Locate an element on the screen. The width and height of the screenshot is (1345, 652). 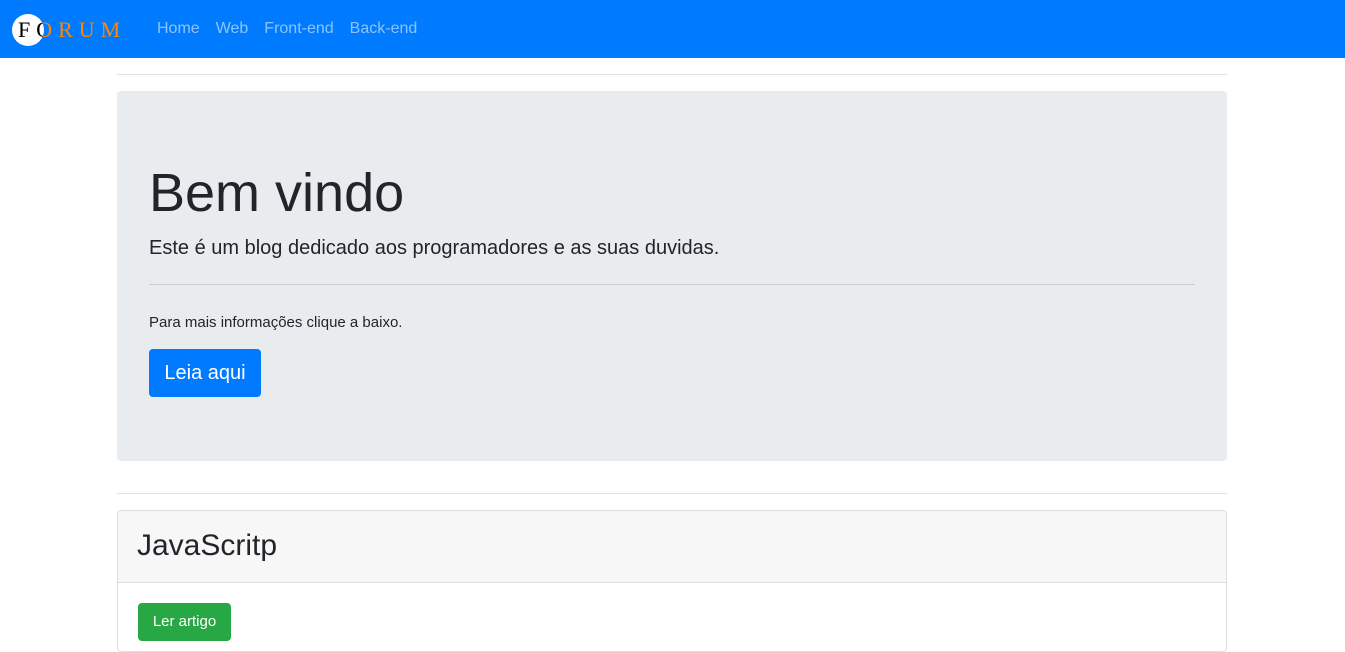
middle-divider is located at coordinates (672, 493).